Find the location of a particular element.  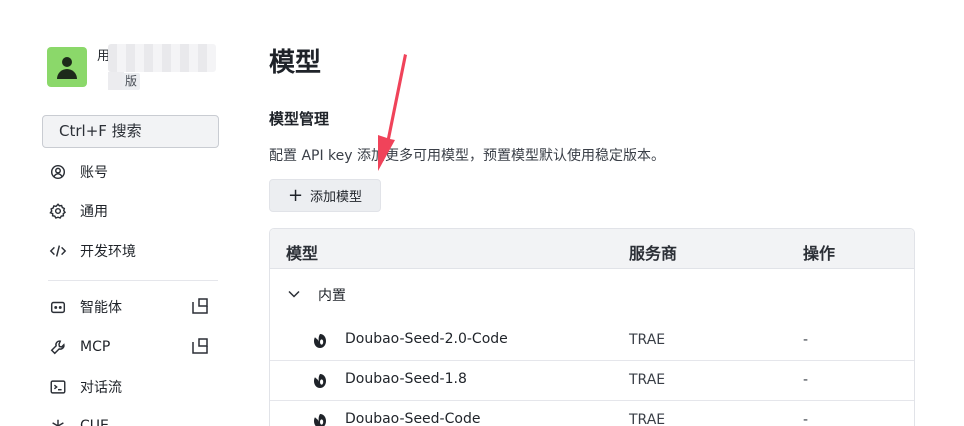

group-row-builtin: 内置 is located at coordinates (592, 295).